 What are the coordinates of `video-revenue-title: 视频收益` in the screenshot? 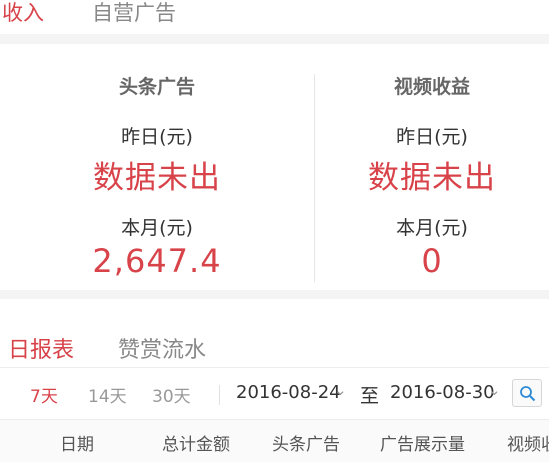 It's located at (431, 87).